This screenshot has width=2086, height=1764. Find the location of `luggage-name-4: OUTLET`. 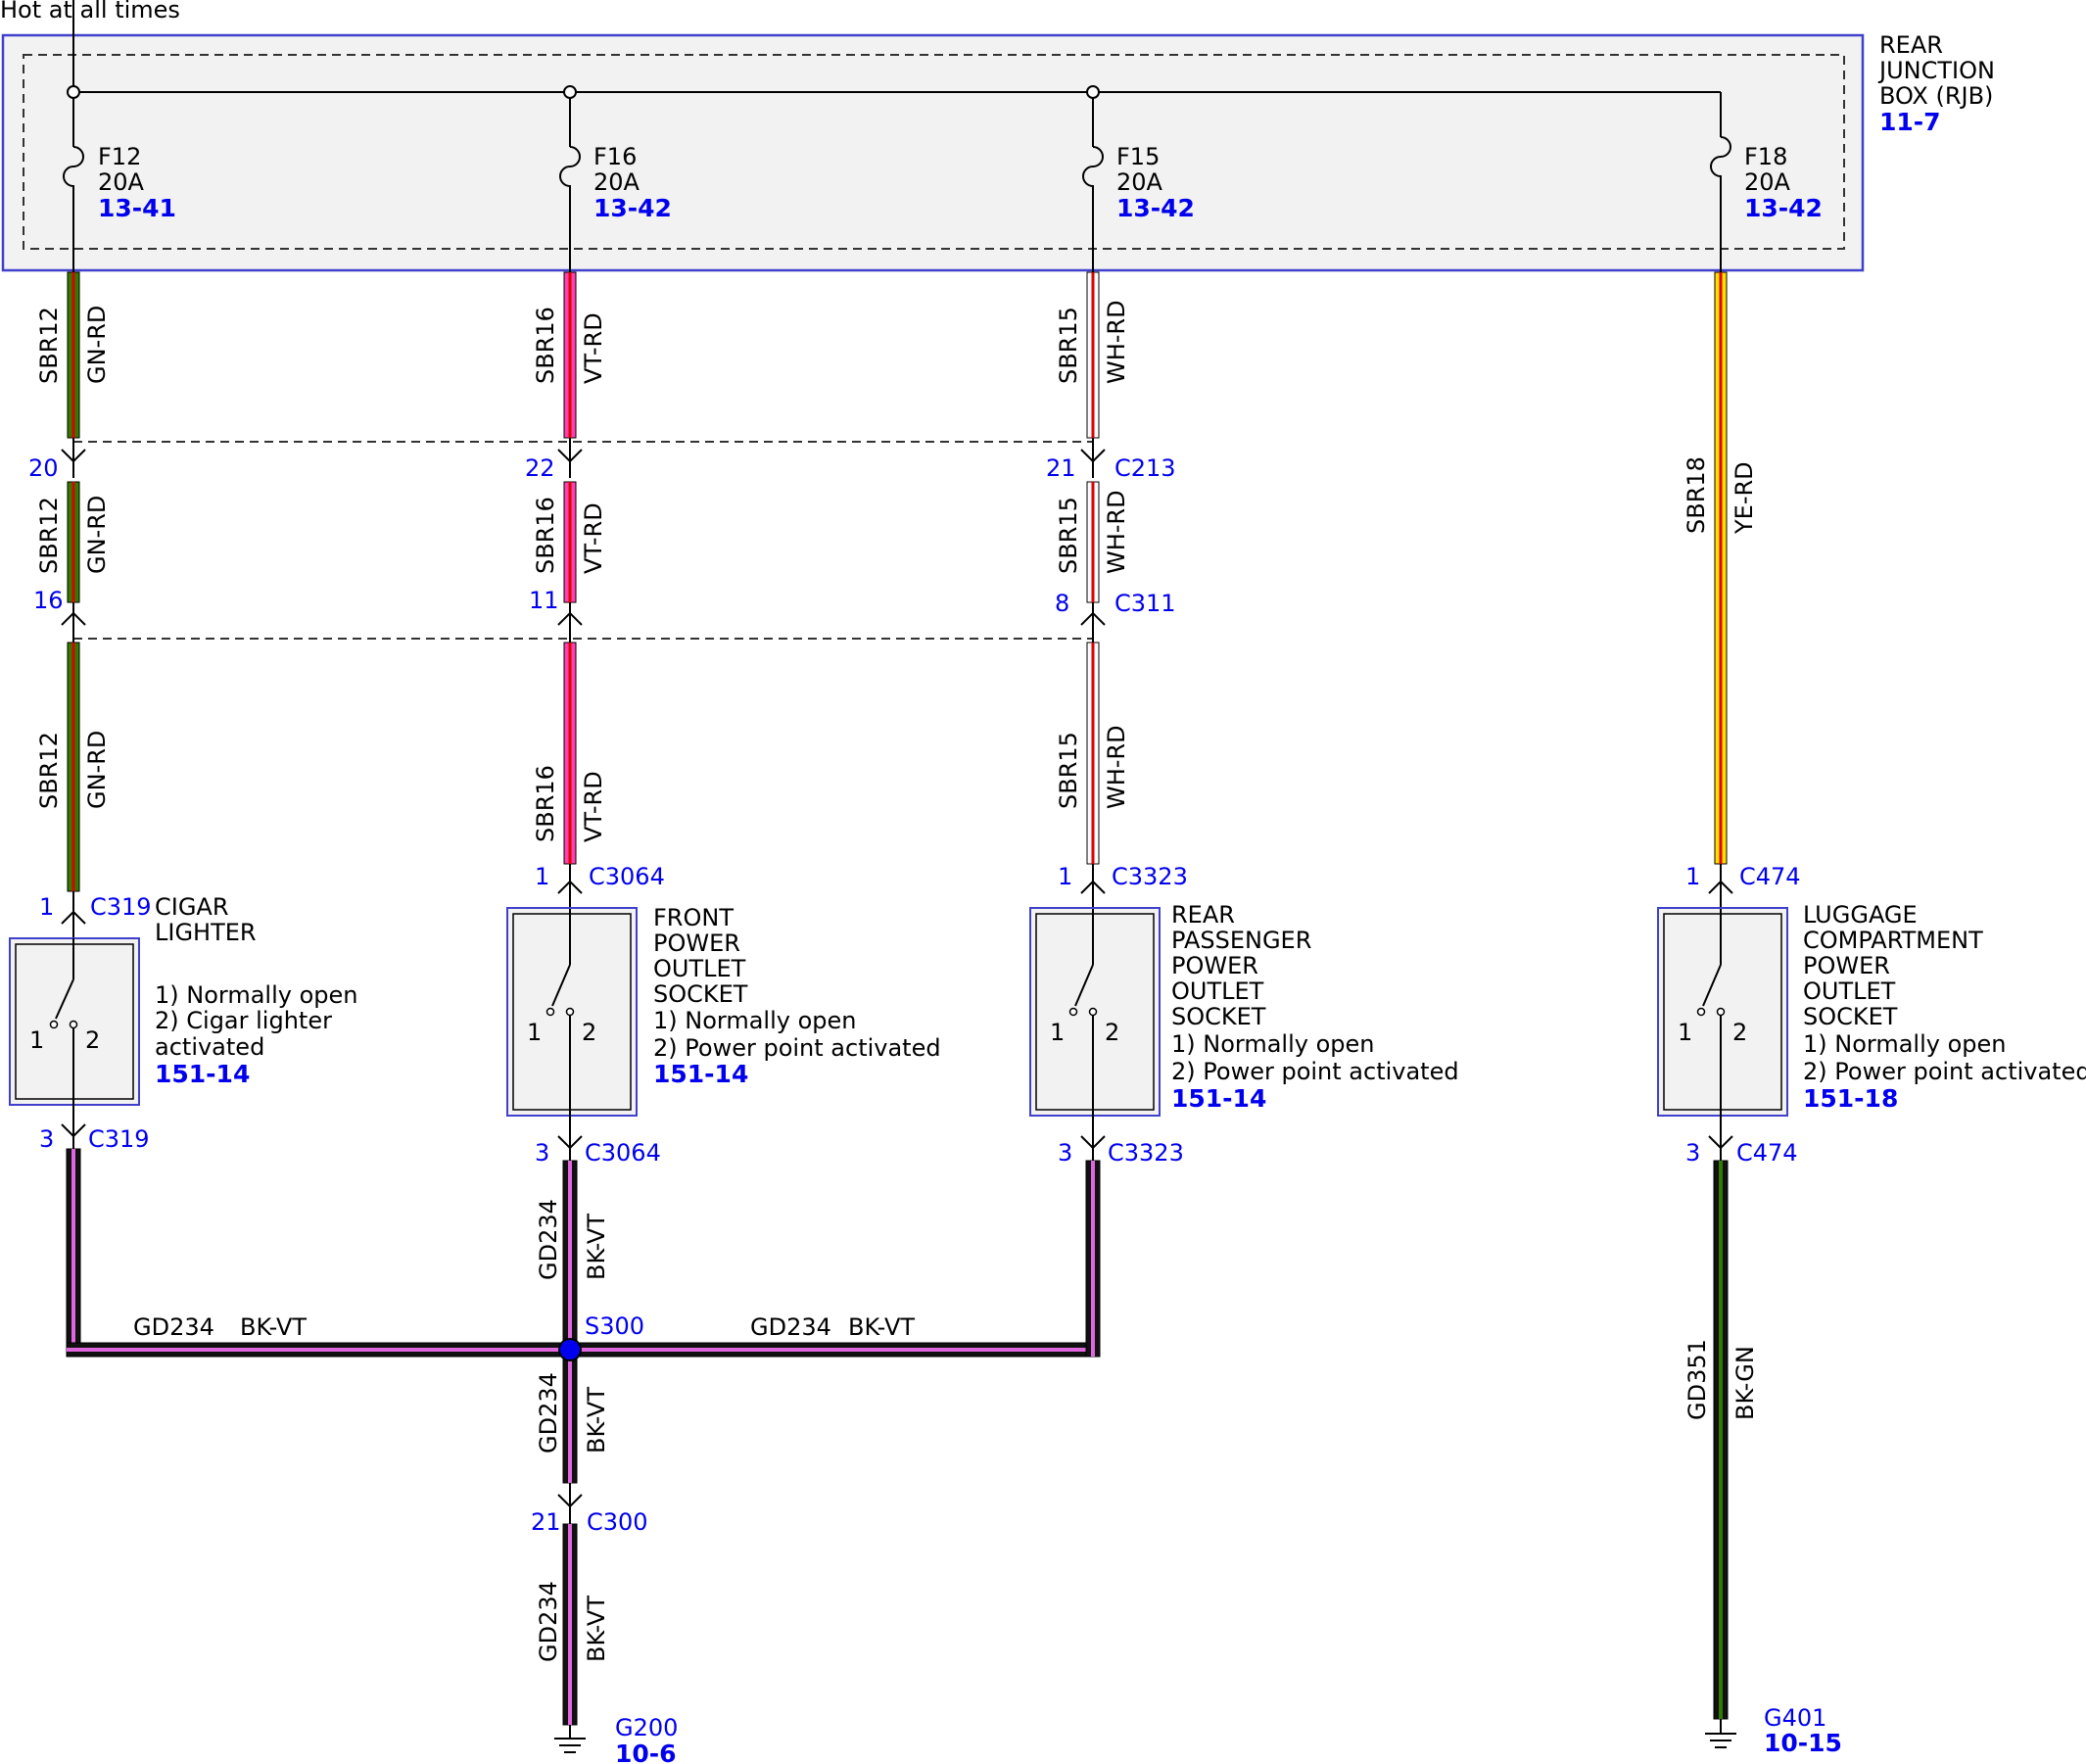

luggage-name-4: OUTLET is located at coordinates (1849, 991).